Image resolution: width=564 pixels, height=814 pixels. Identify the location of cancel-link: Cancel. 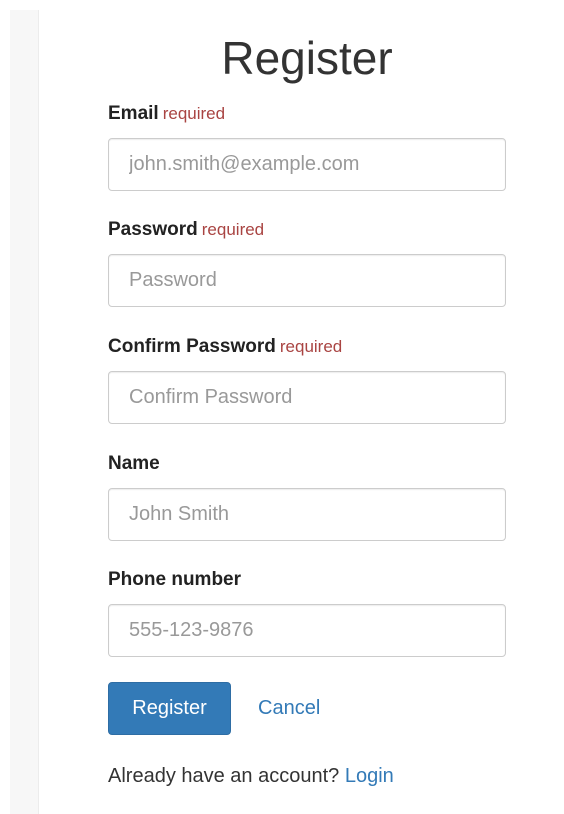
(289, 708).